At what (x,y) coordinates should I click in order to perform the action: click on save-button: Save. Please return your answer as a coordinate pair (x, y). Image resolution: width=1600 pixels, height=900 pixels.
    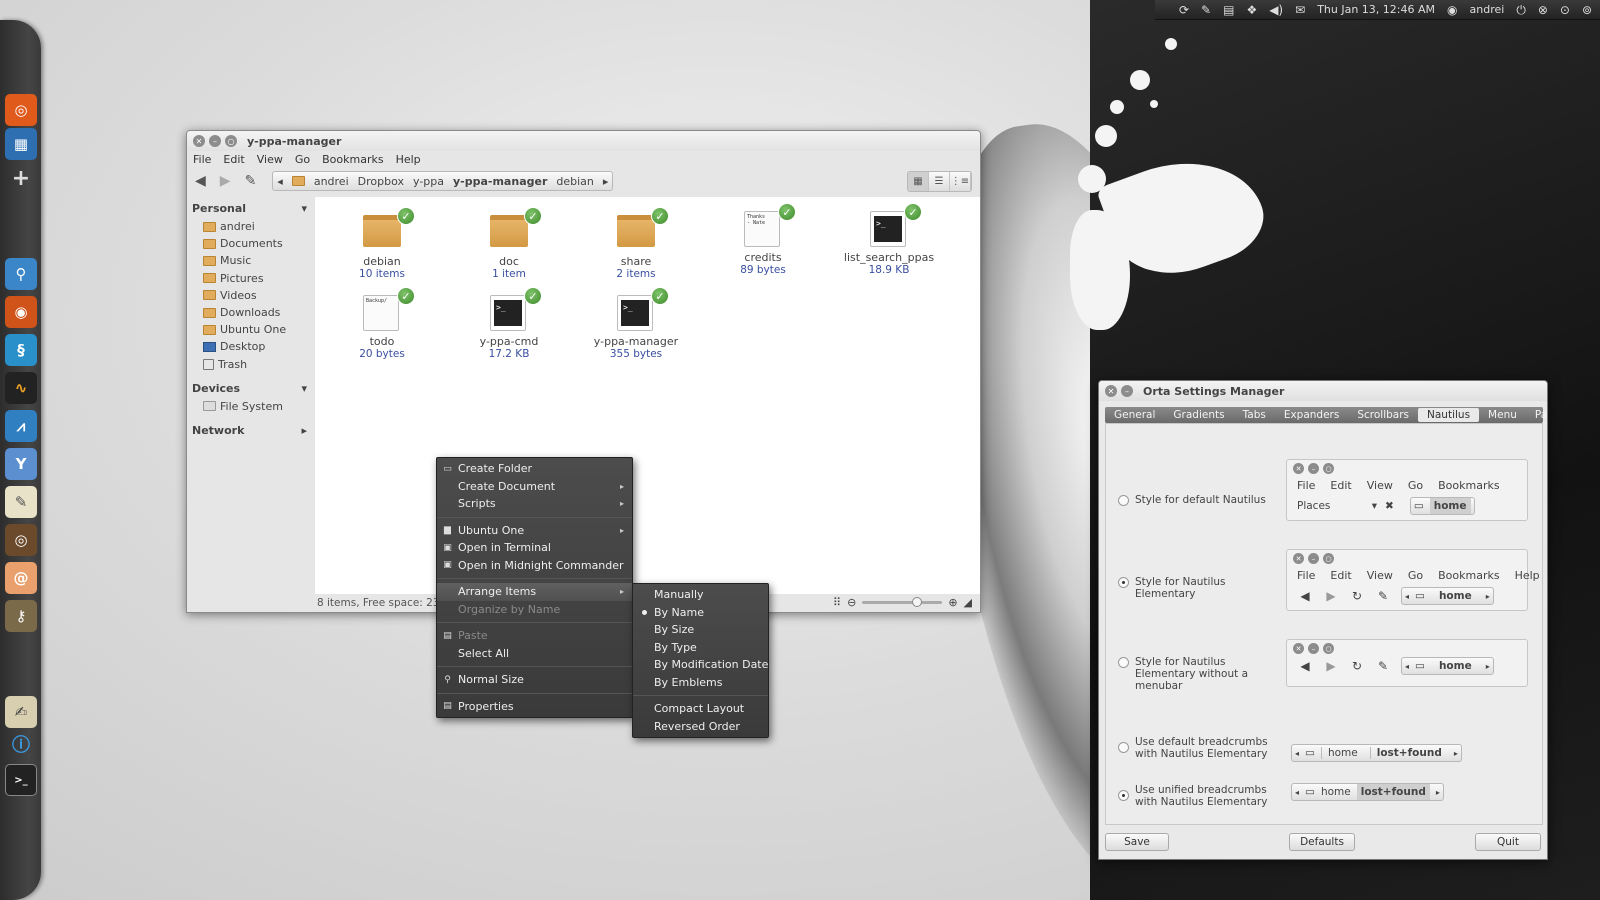
    Looking at the image, I should click on (1137, 842).